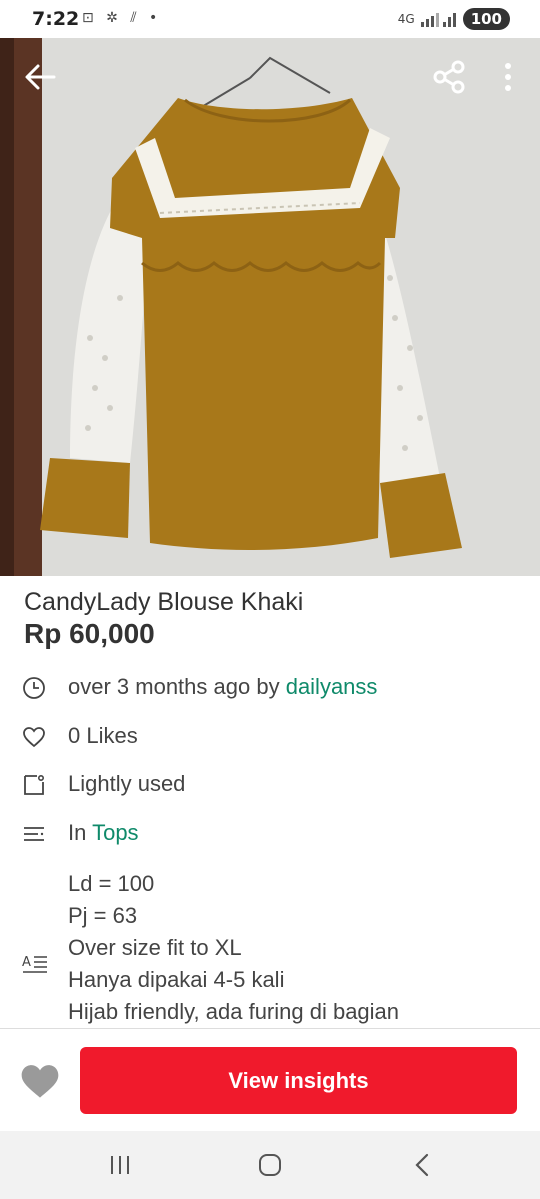  Describe the element at coordinates (89, 633) in the screenshot. I see `product-price: Rp 60,000` at that location.